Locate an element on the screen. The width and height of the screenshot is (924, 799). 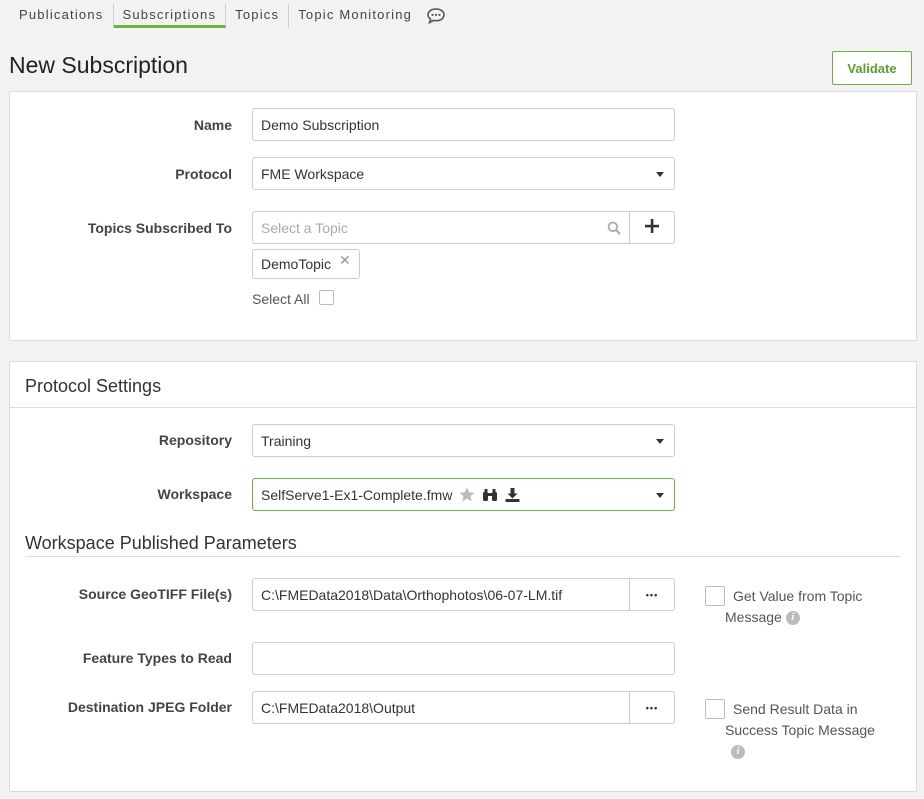
dest-jpeg-value: C:\FMEData2018\Output is located at coordinates (338, 707).